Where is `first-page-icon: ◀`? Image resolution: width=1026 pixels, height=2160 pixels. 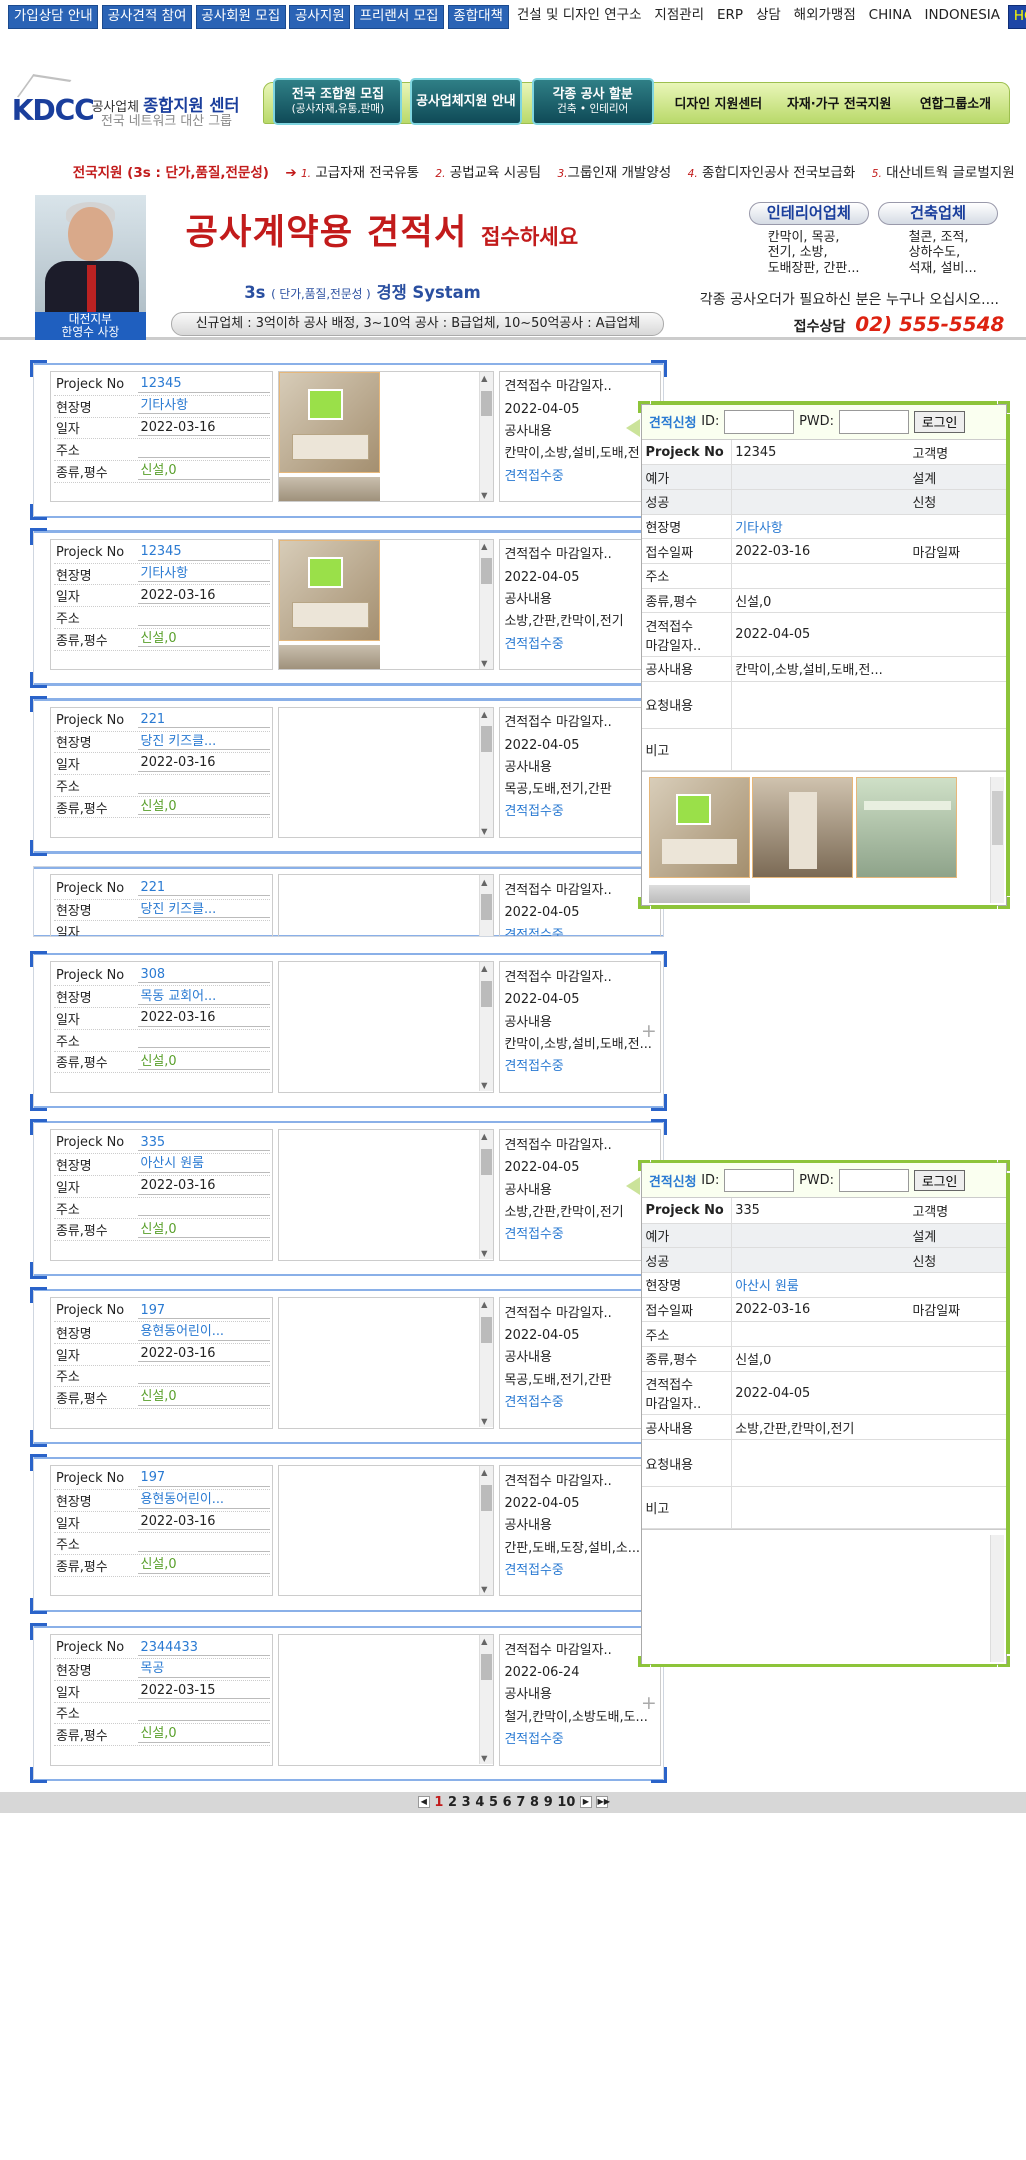 first-page-icon: ◀ is located at coordinates (423, 1802).